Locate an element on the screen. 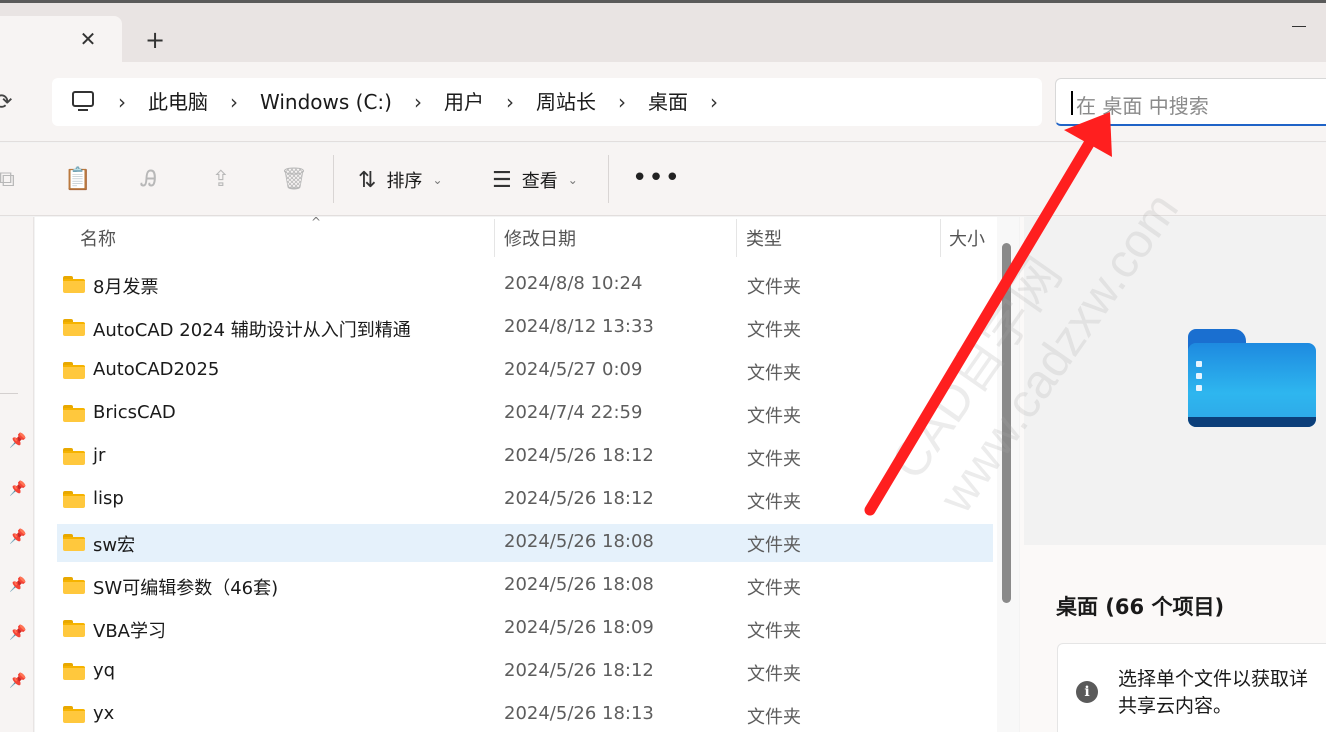 Image resolution: width=1326 pixels, height=732 pixels. list-item: yq 2024/5/26 18:12 文件夹 is located at coordinates (525, 672).